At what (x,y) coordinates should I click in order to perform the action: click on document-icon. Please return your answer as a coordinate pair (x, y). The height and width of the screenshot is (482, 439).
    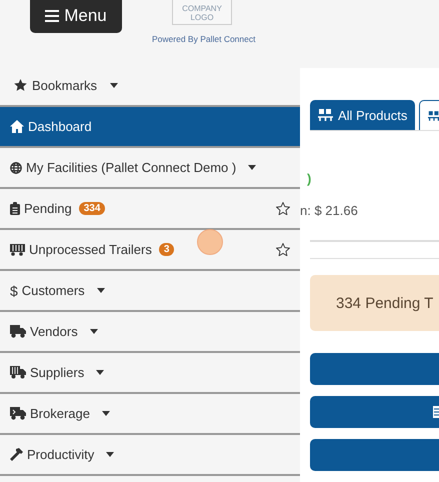
    Looking at the image, I should click on (436, 412).